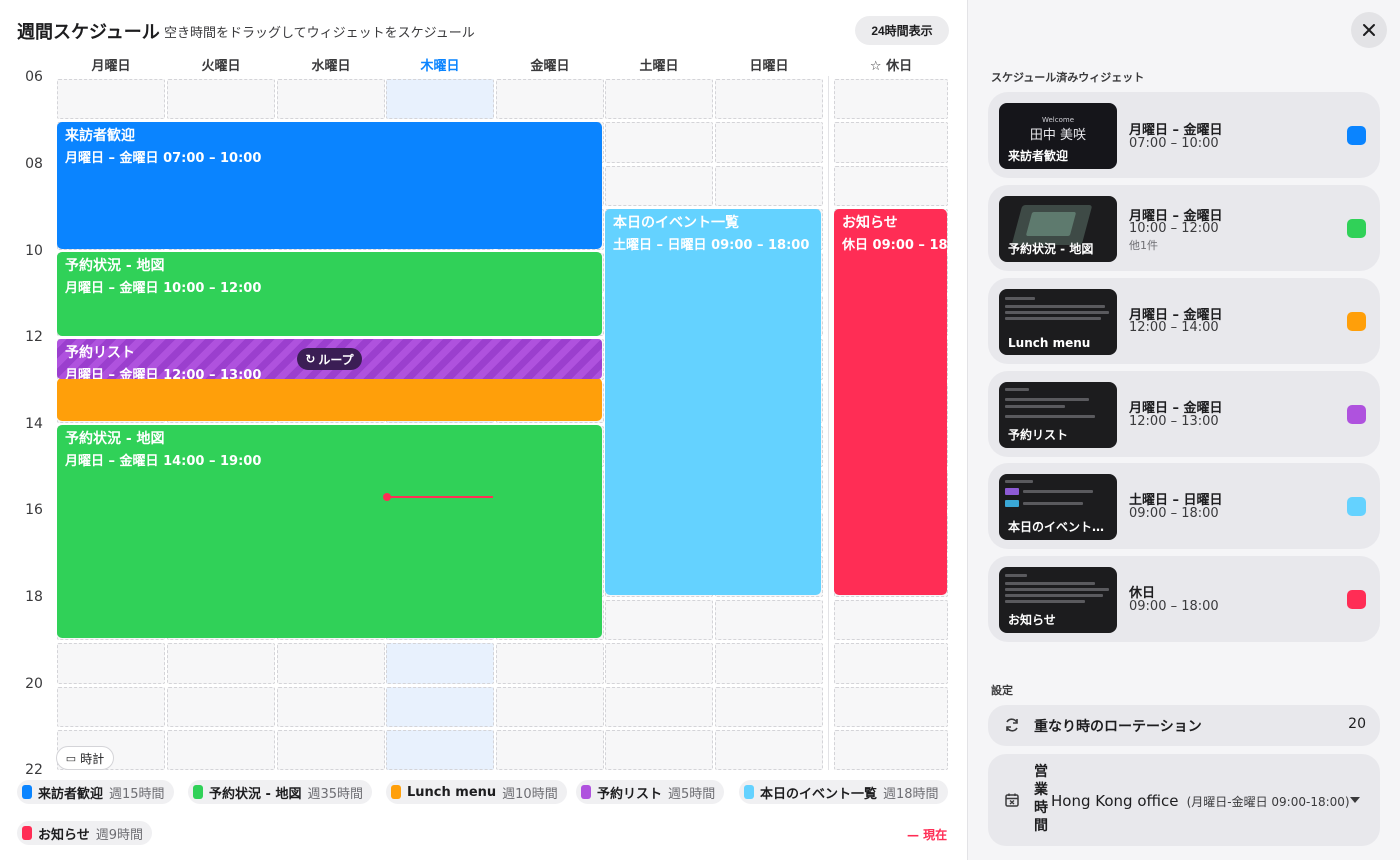 The height and width of the screenshot is (860, 1400). I want to click on thumb-label: お知らせ, so click(1032, 620).